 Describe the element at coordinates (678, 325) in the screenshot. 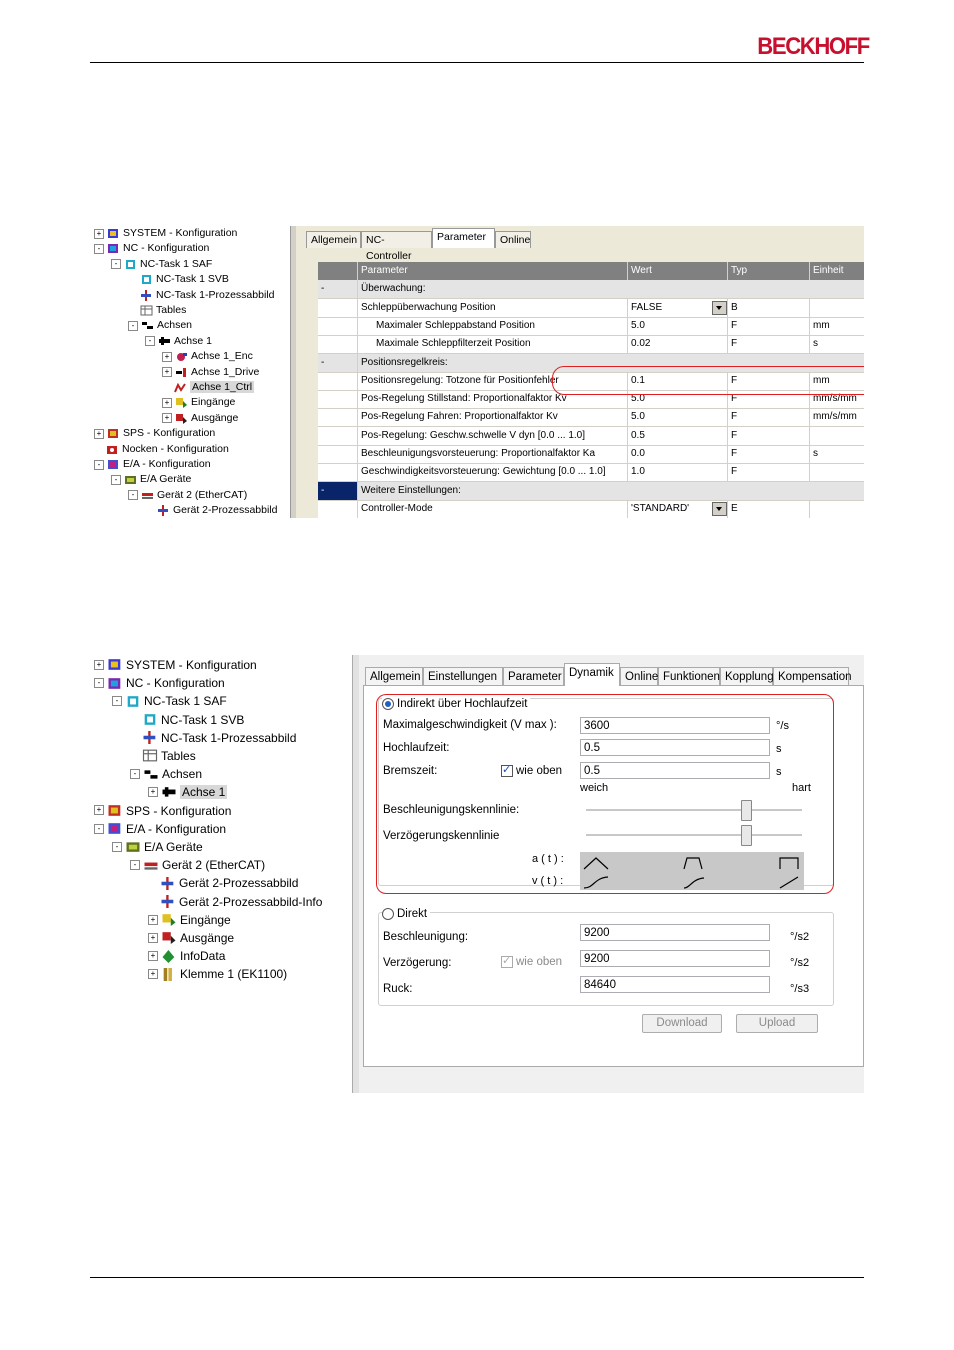

I see `param-value: 5.0` at that location.